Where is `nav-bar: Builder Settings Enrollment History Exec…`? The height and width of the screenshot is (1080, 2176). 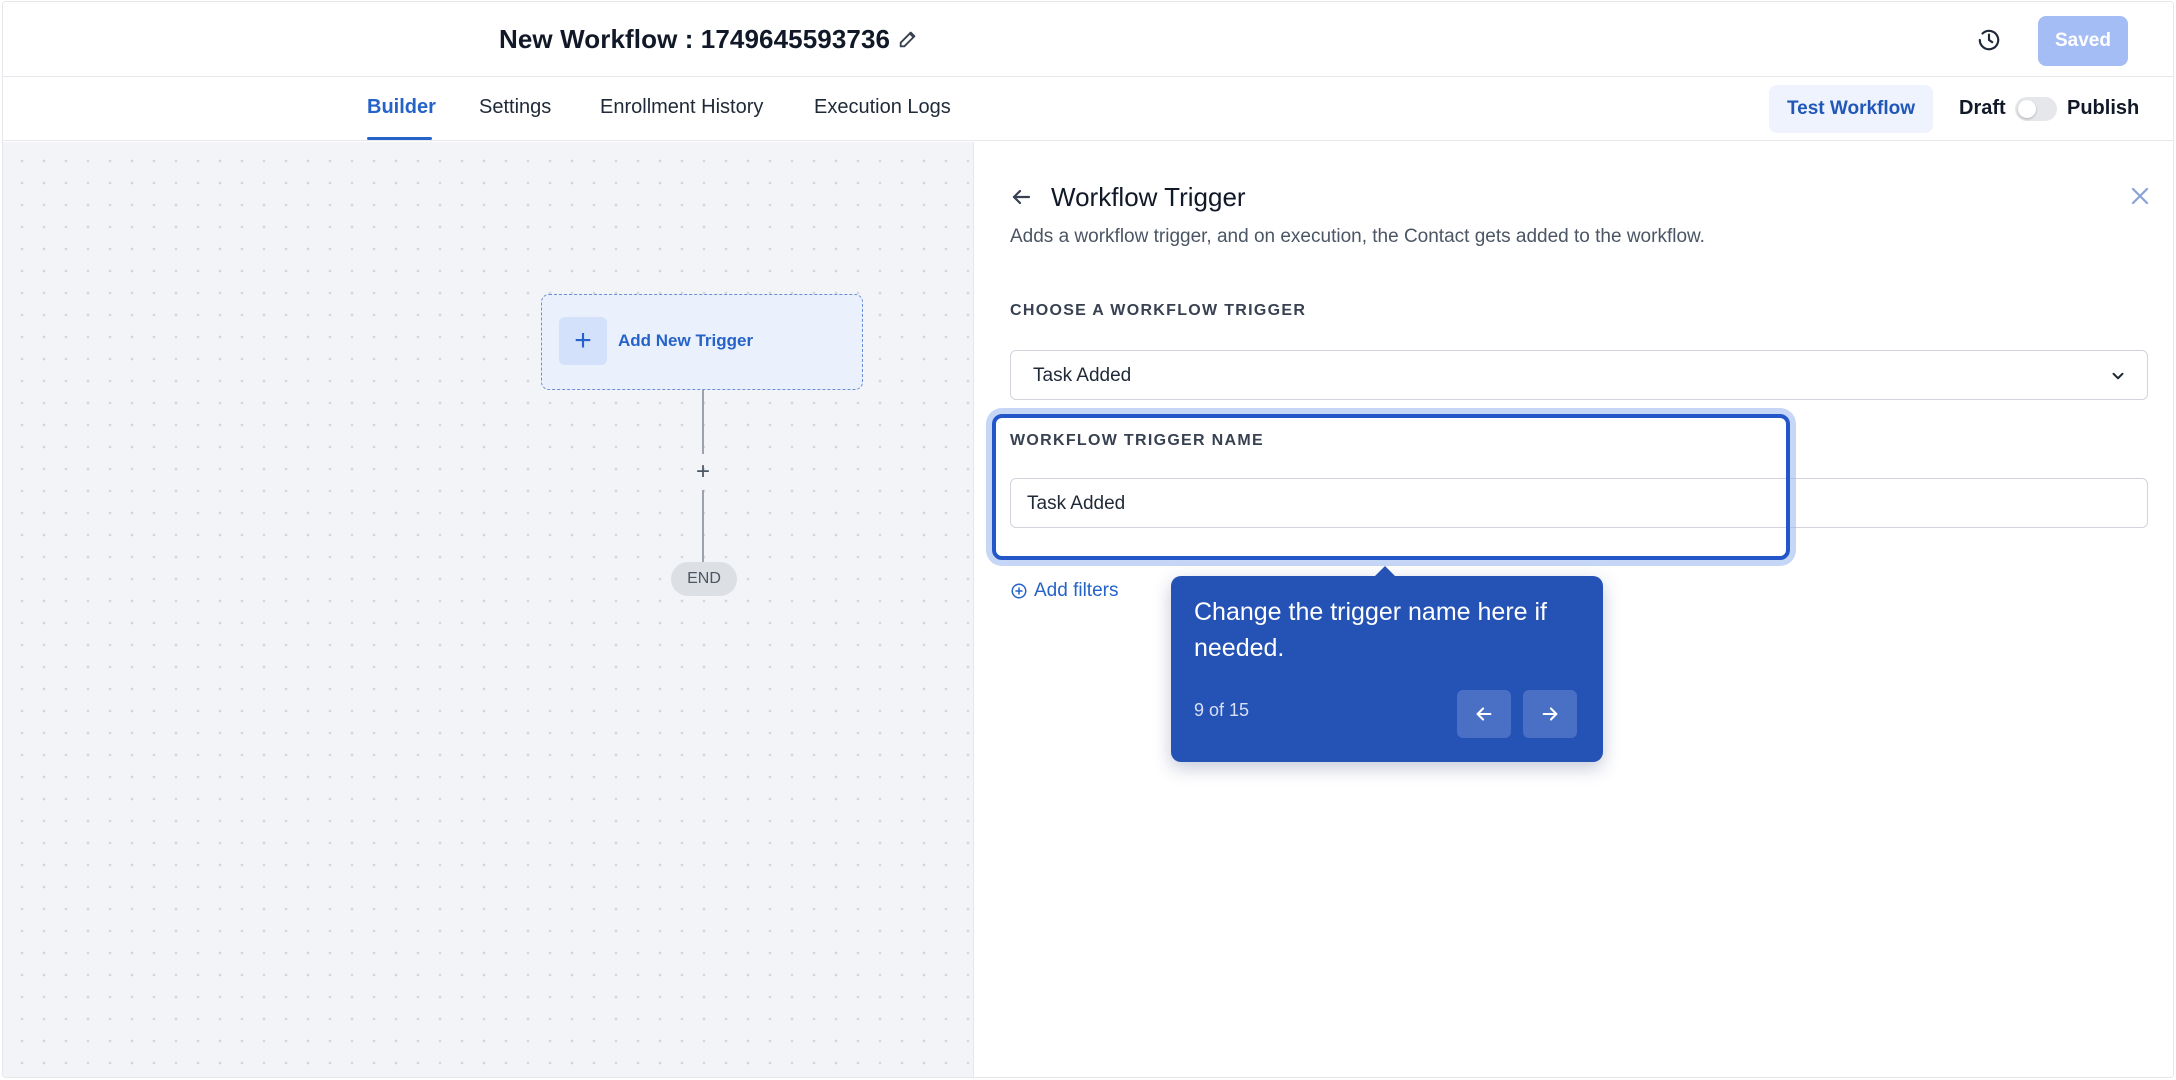 nav-bar: Builder Settings Enrollment History Exec… is located at coordinates (1088, 109).